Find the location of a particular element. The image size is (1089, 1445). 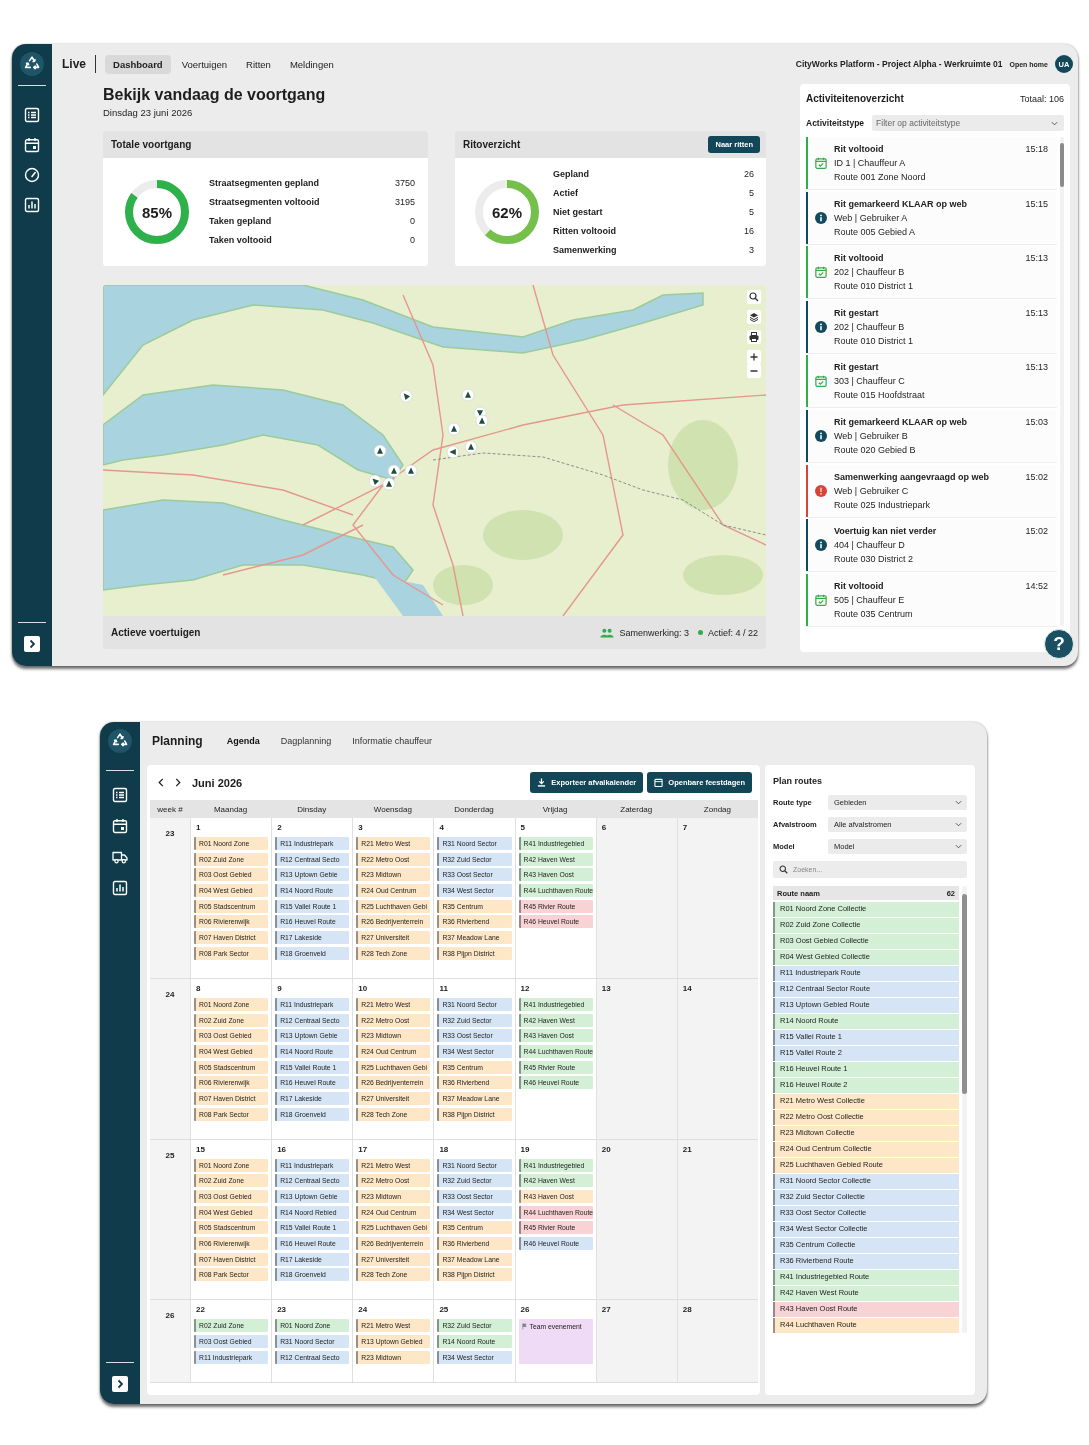

info-icon is located at coordinates (821, 217).